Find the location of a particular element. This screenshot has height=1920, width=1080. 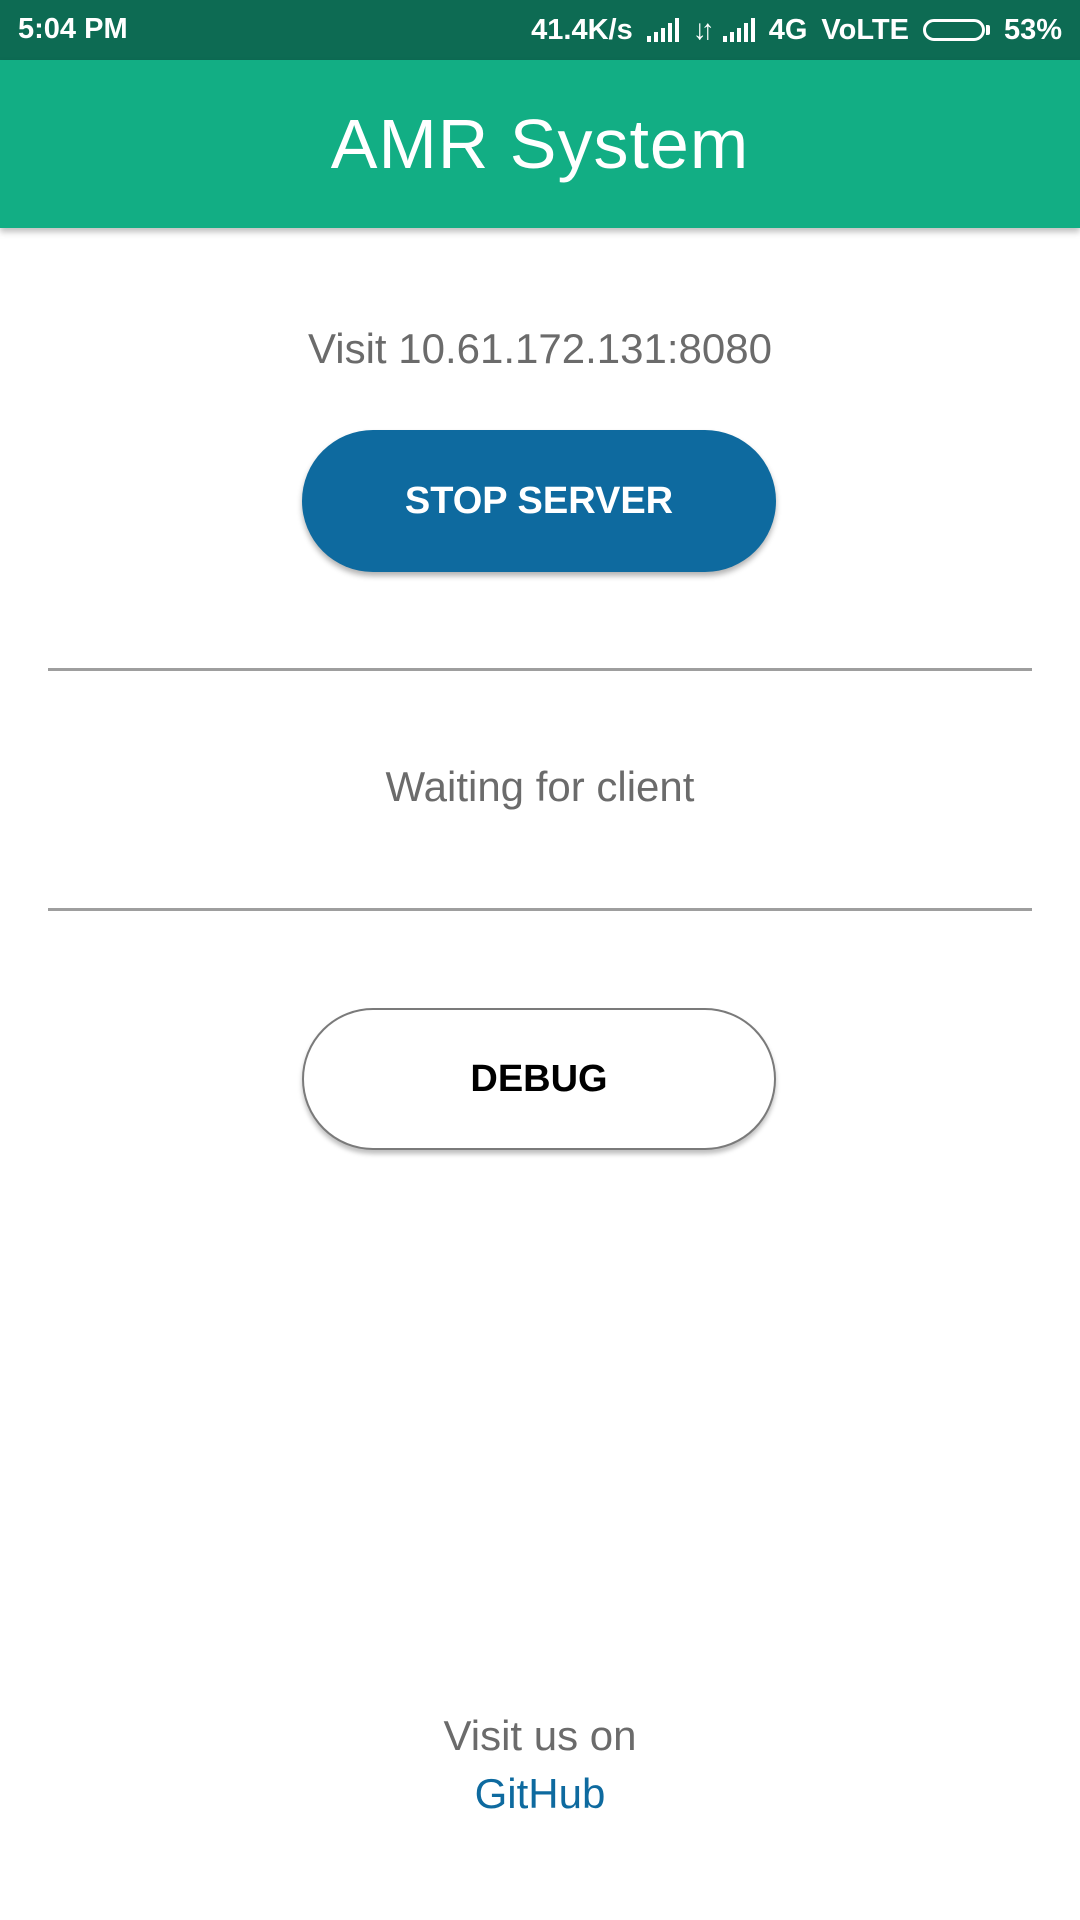

network-type: 4G is located at coordinates (788, 29).